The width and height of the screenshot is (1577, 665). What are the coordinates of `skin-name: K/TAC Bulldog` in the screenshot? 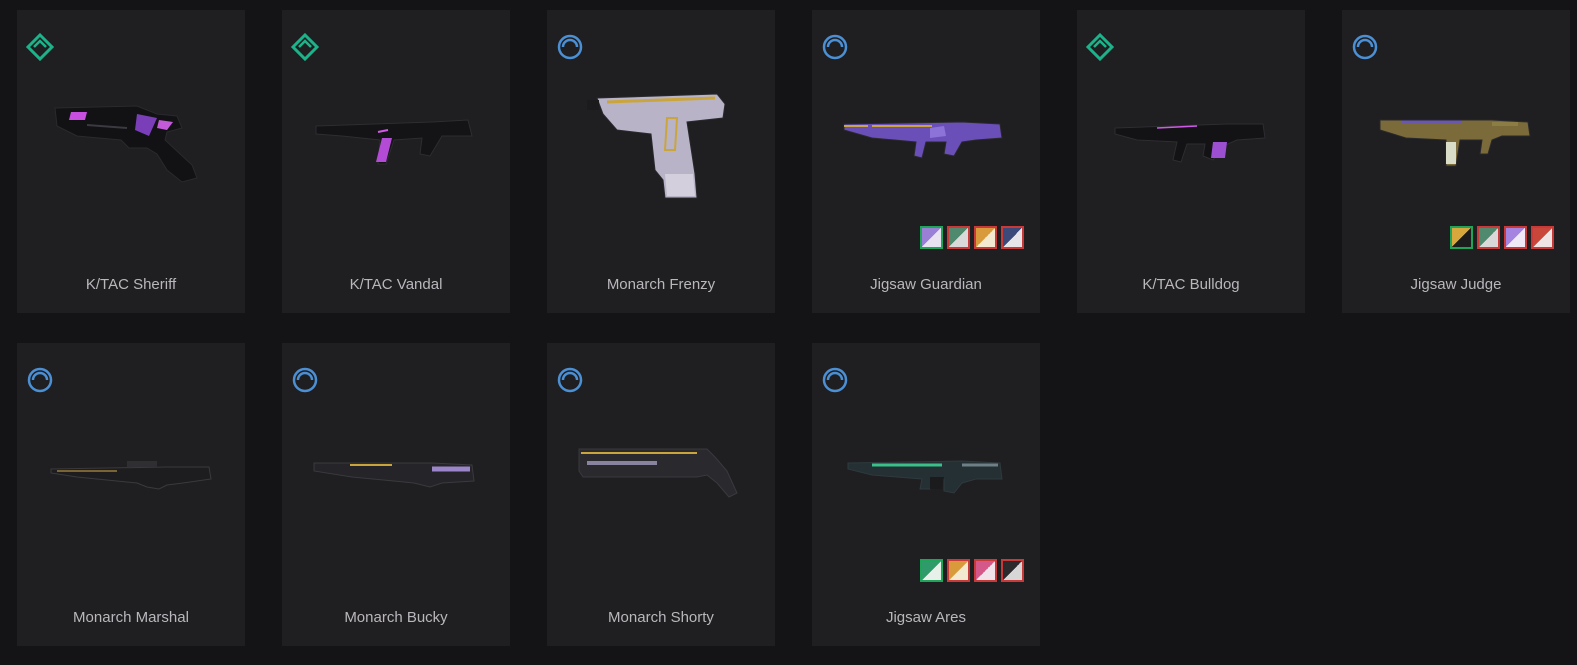 It's located at (1191, 284).